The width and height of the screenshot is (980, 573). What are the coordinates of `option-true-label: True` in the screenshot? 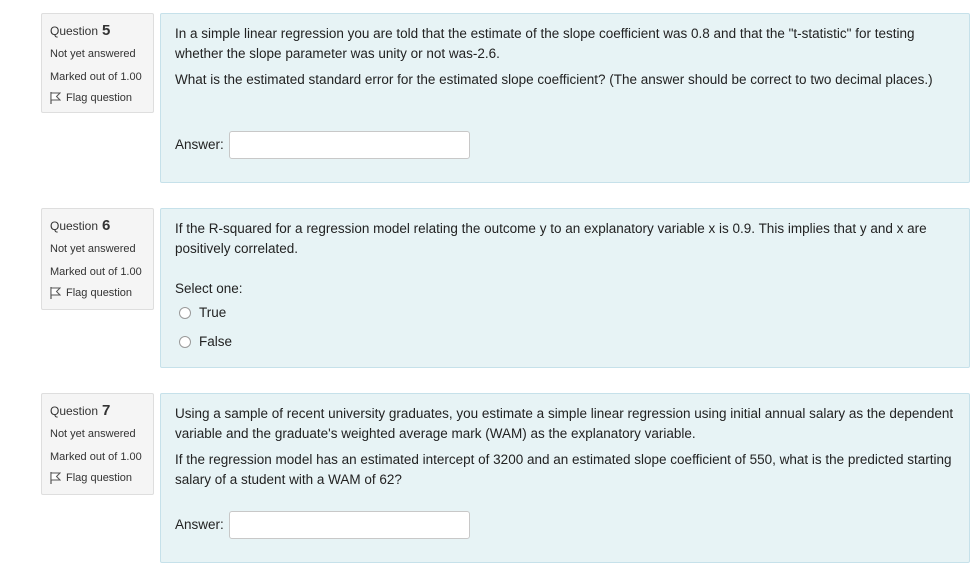 It's located at (212, 313).